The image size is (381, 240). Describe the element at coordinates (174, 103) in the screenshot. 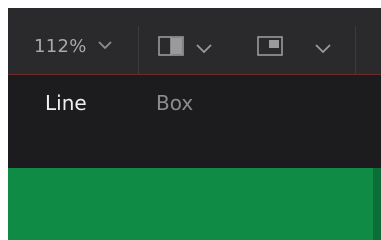

I see `tab-box: Box` at that location.